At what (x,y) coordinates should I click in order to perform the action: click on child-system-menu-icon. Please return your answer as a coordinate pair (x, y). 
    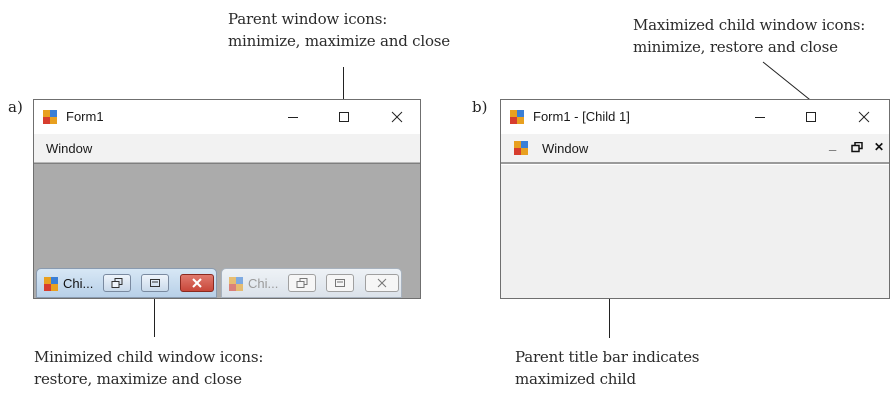
    Looking at the image, I should click on (521, 148).